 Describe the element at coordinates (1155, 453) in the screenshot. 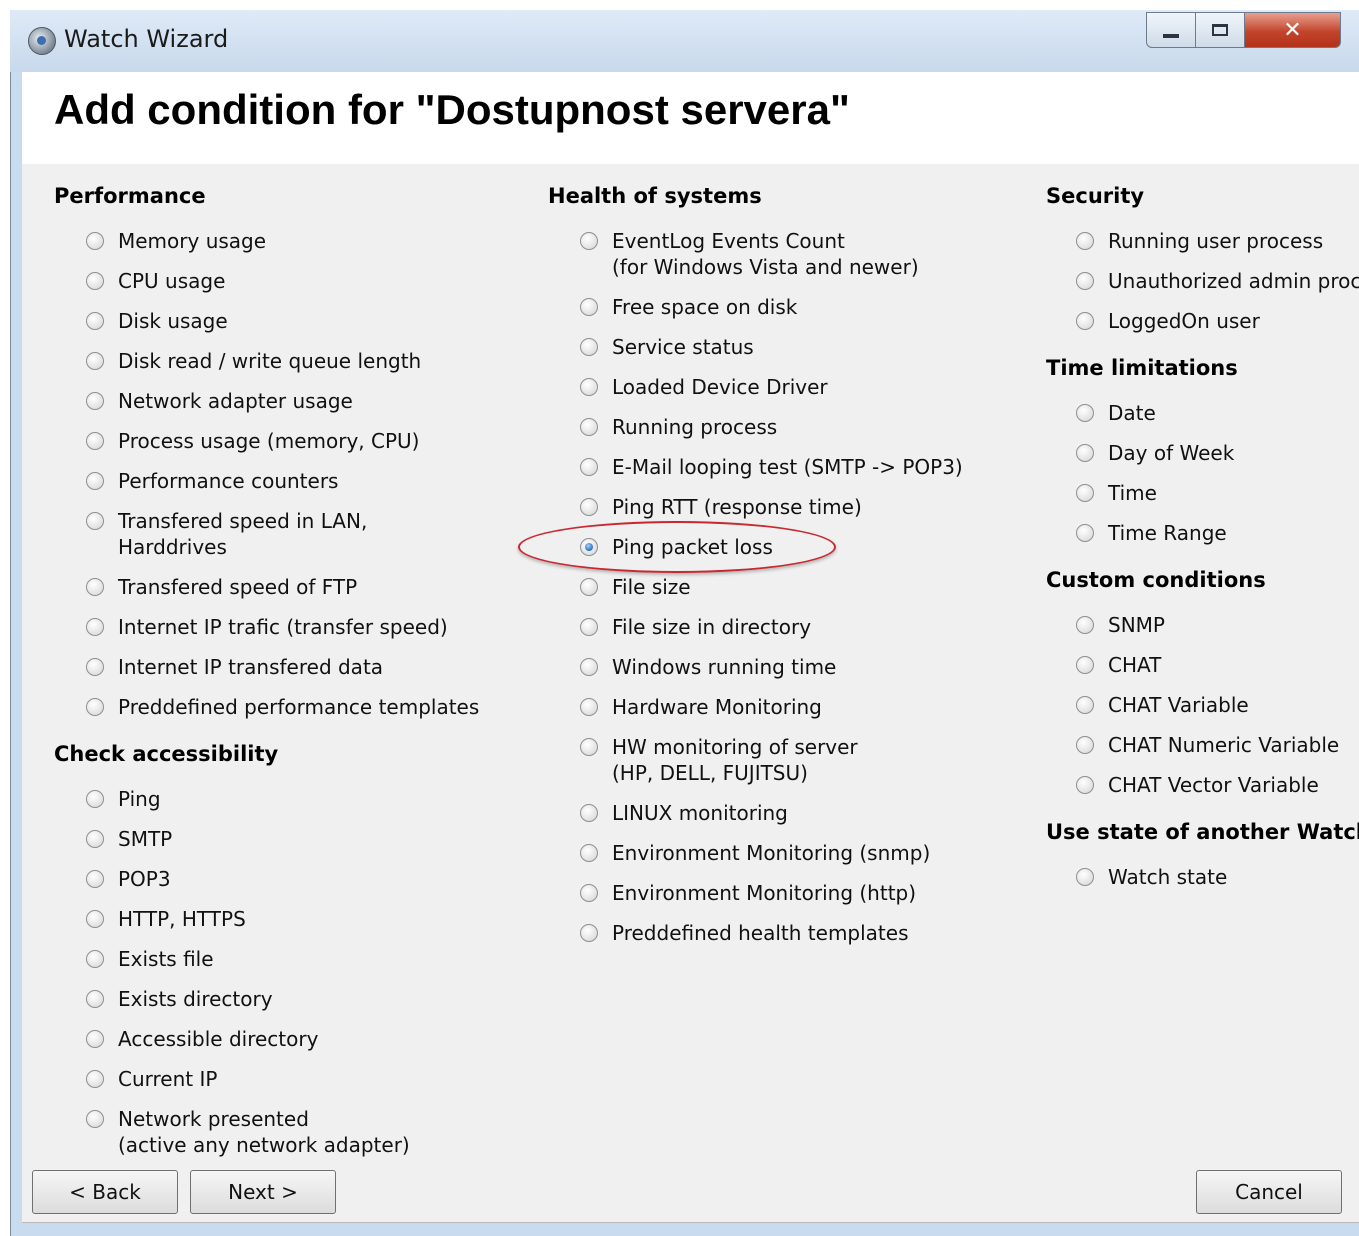

I see `option-day-of-week: Day of Week` at that location.